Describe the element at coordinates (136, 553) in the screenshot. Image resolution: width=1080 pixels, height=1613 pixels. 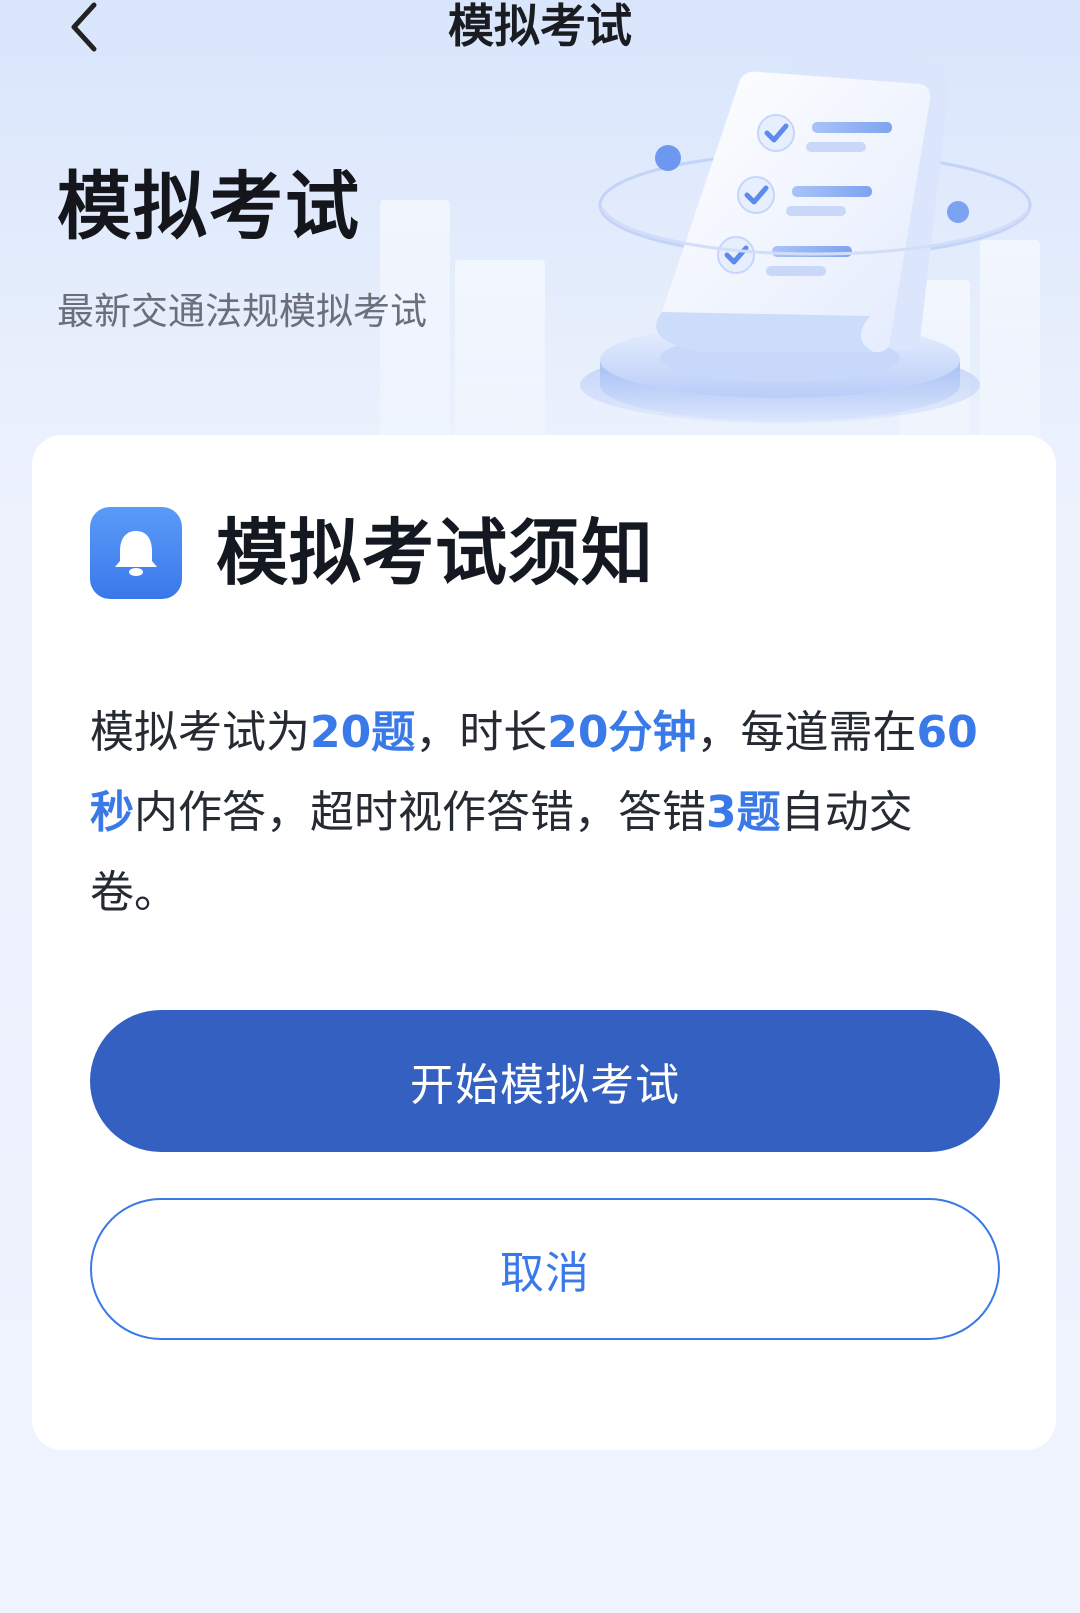
I see `bell-icon` at that location.